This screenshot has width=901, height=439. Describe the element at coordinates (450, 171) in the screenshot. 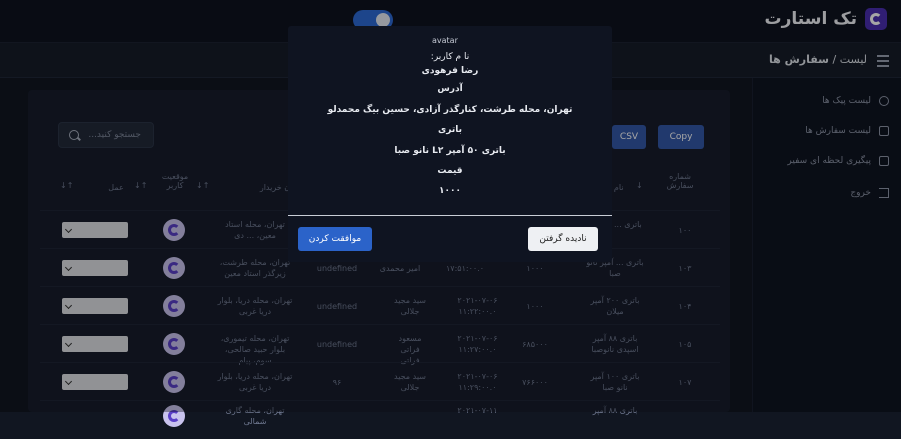

I see `price-label: قیمت` at that location.